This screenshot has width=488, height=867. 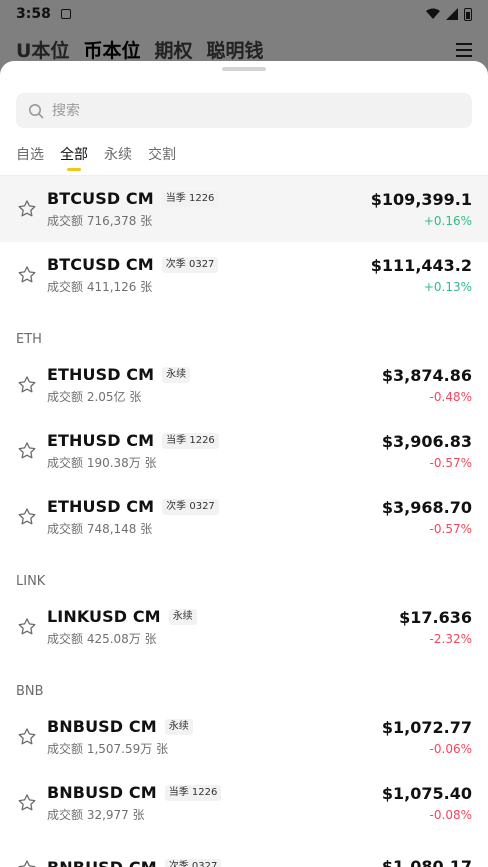 What do you see at coordinates (234, 49) in the screenshot?
I see `top-tab-smart-money: 聪明钱` at bounding box center [234, 49].